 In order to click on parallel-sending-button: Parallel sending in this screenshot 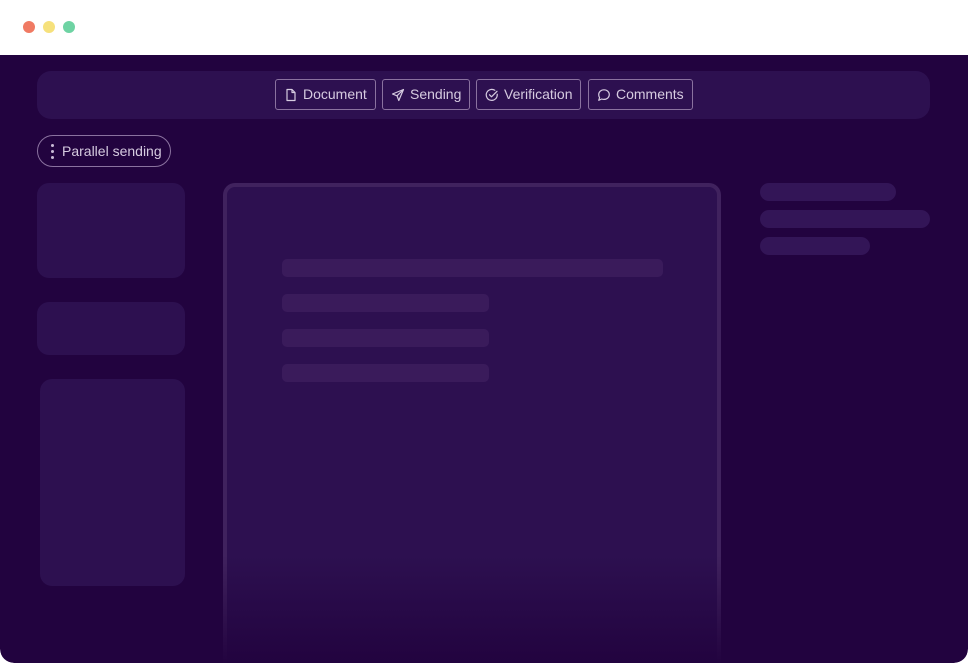, I will do `click(104, 151)`.